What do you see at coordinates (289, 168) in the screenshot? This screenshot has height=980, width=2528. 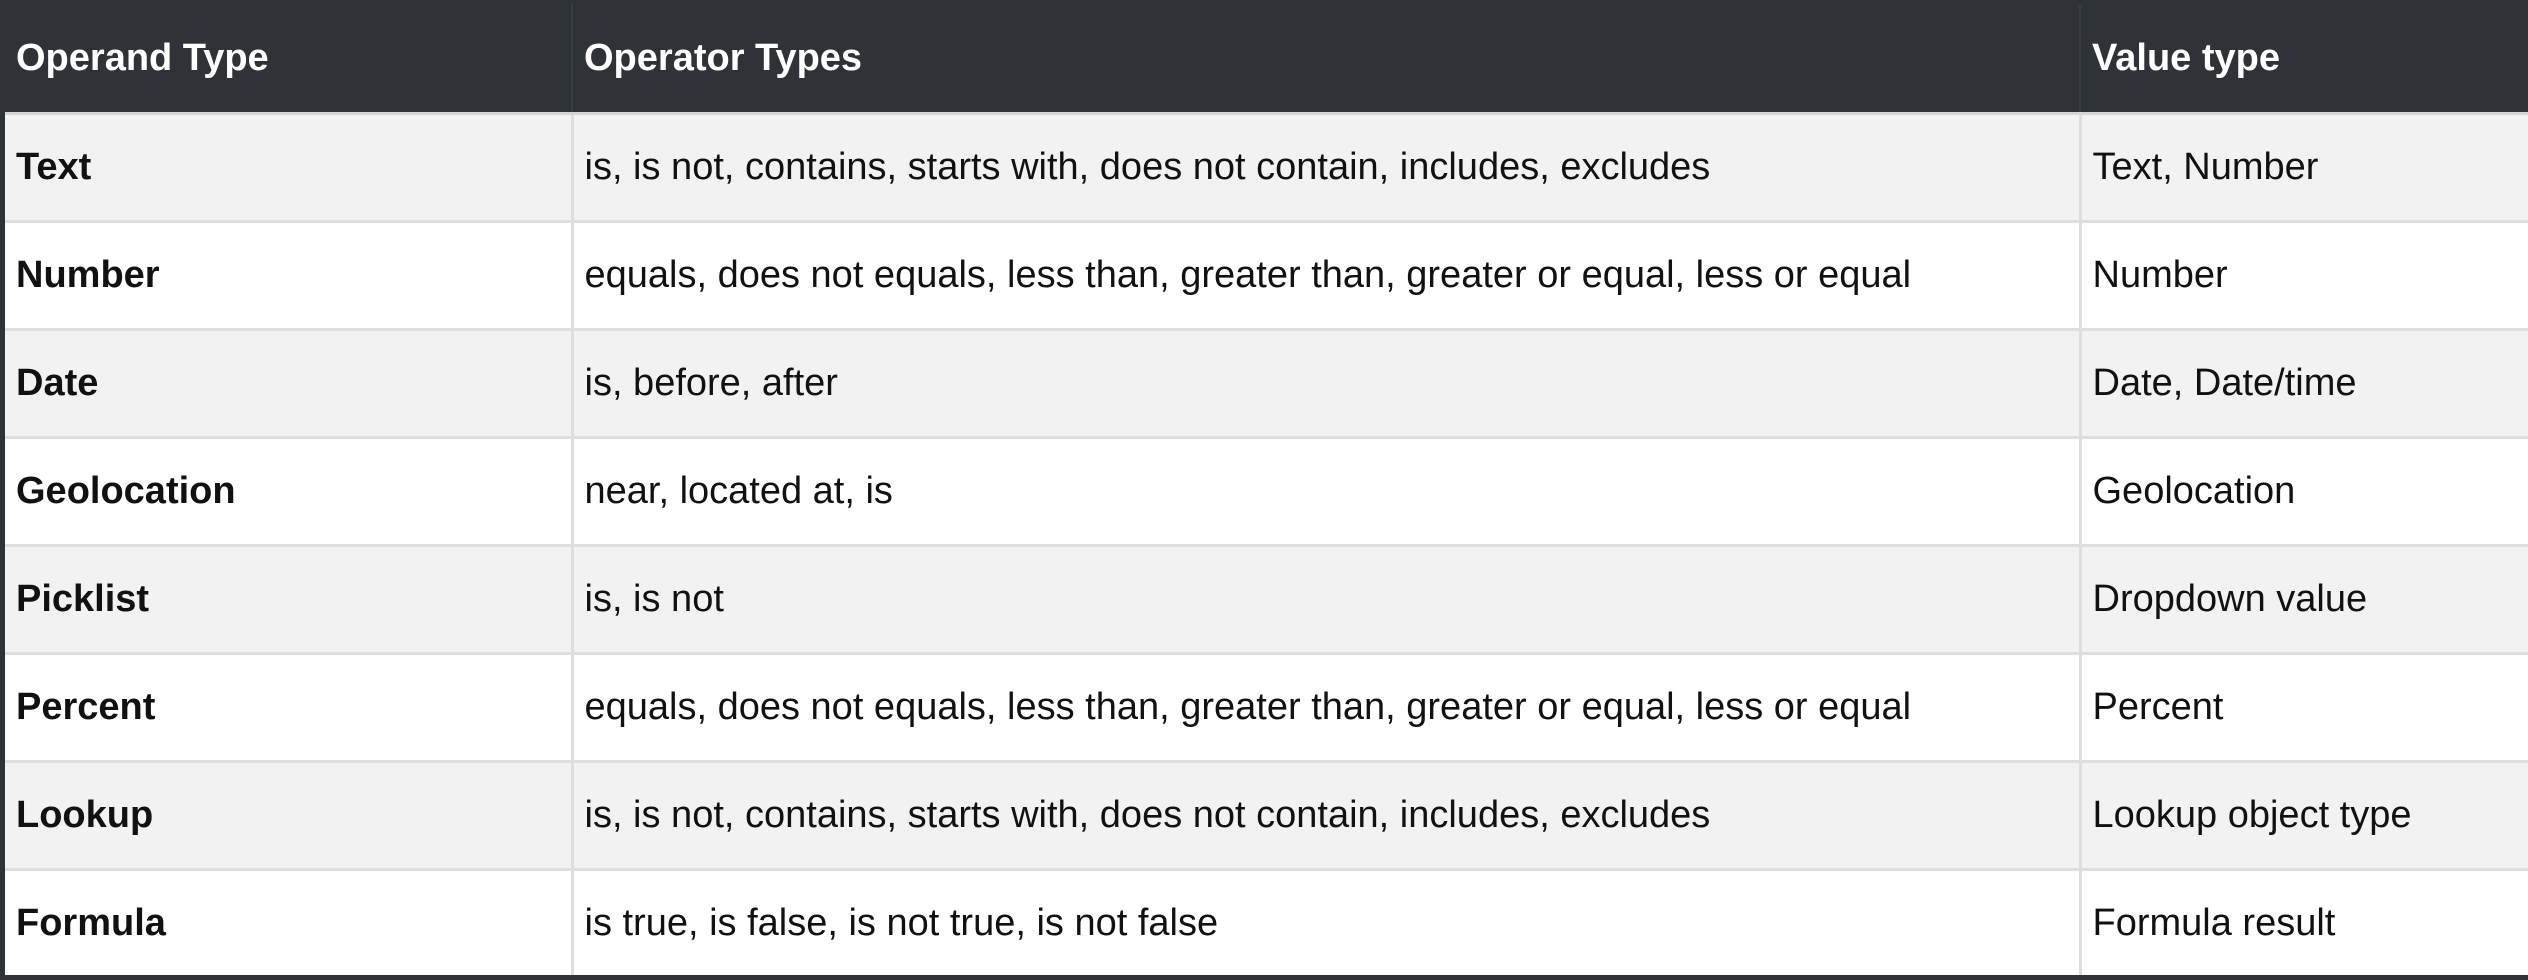 I see `operand-cell: Text` at bounding box center [289, 168].